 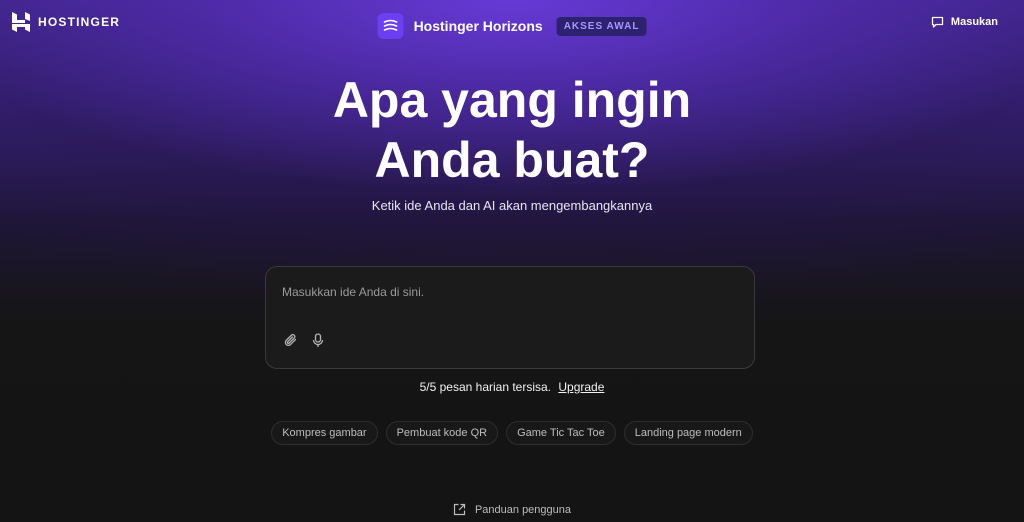 I want to click on chat-icon, so click(x=937, y=22).